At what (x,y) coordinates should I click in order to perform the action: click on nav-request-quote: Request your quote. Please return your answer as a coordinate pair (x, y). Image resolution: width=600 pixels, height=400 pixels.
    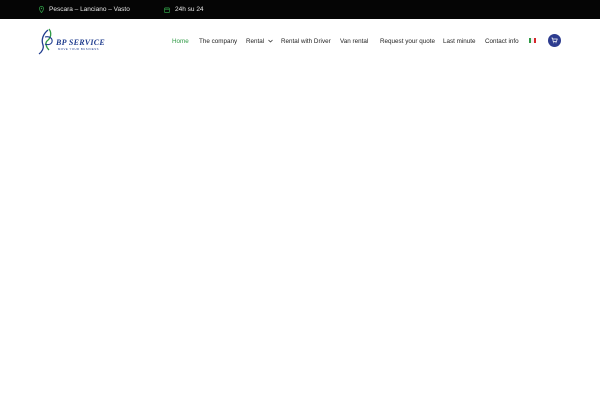
    Looking at the image, I should click on (407, 41).